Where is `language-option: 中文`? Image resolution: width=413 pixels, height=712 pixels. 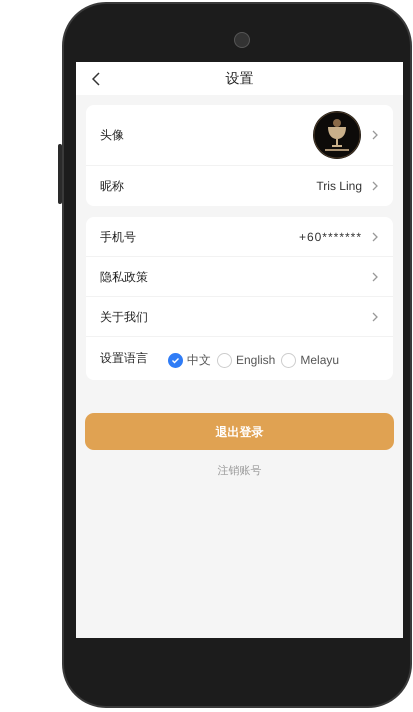 language-option: 中文 is located at coordinates (189, 360).